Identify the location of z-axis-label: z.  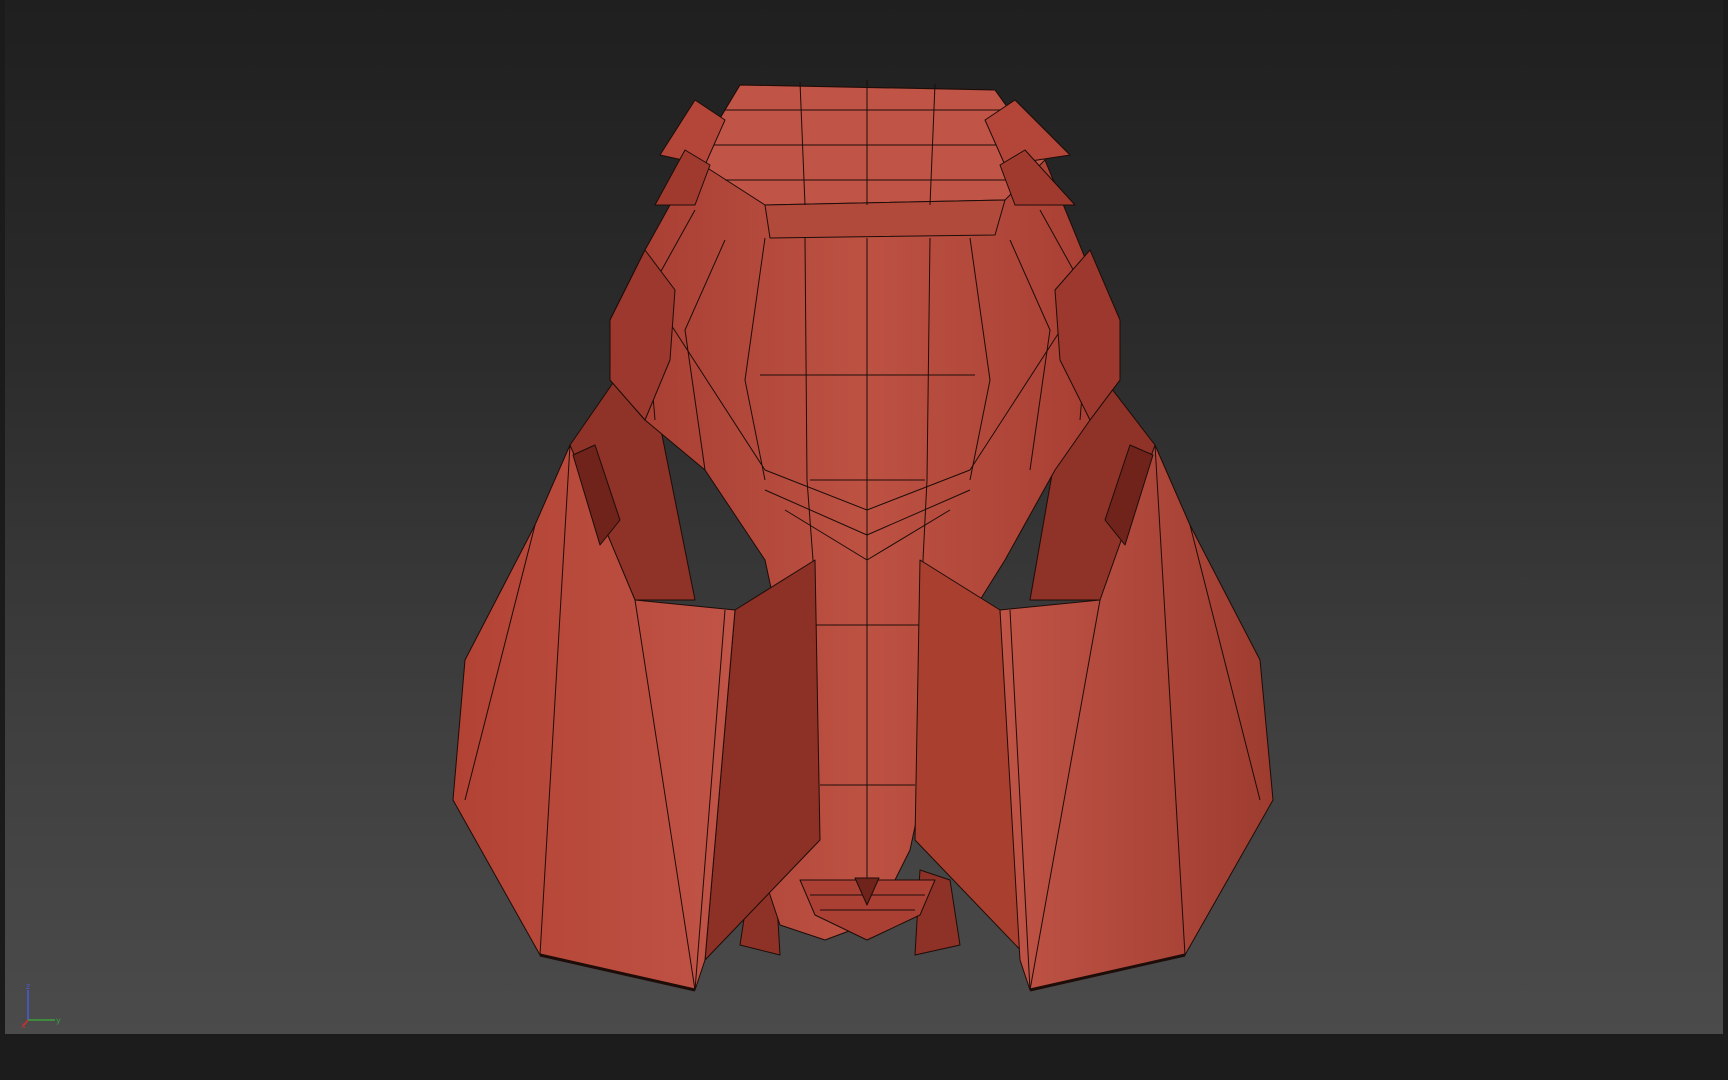
(28, 986).